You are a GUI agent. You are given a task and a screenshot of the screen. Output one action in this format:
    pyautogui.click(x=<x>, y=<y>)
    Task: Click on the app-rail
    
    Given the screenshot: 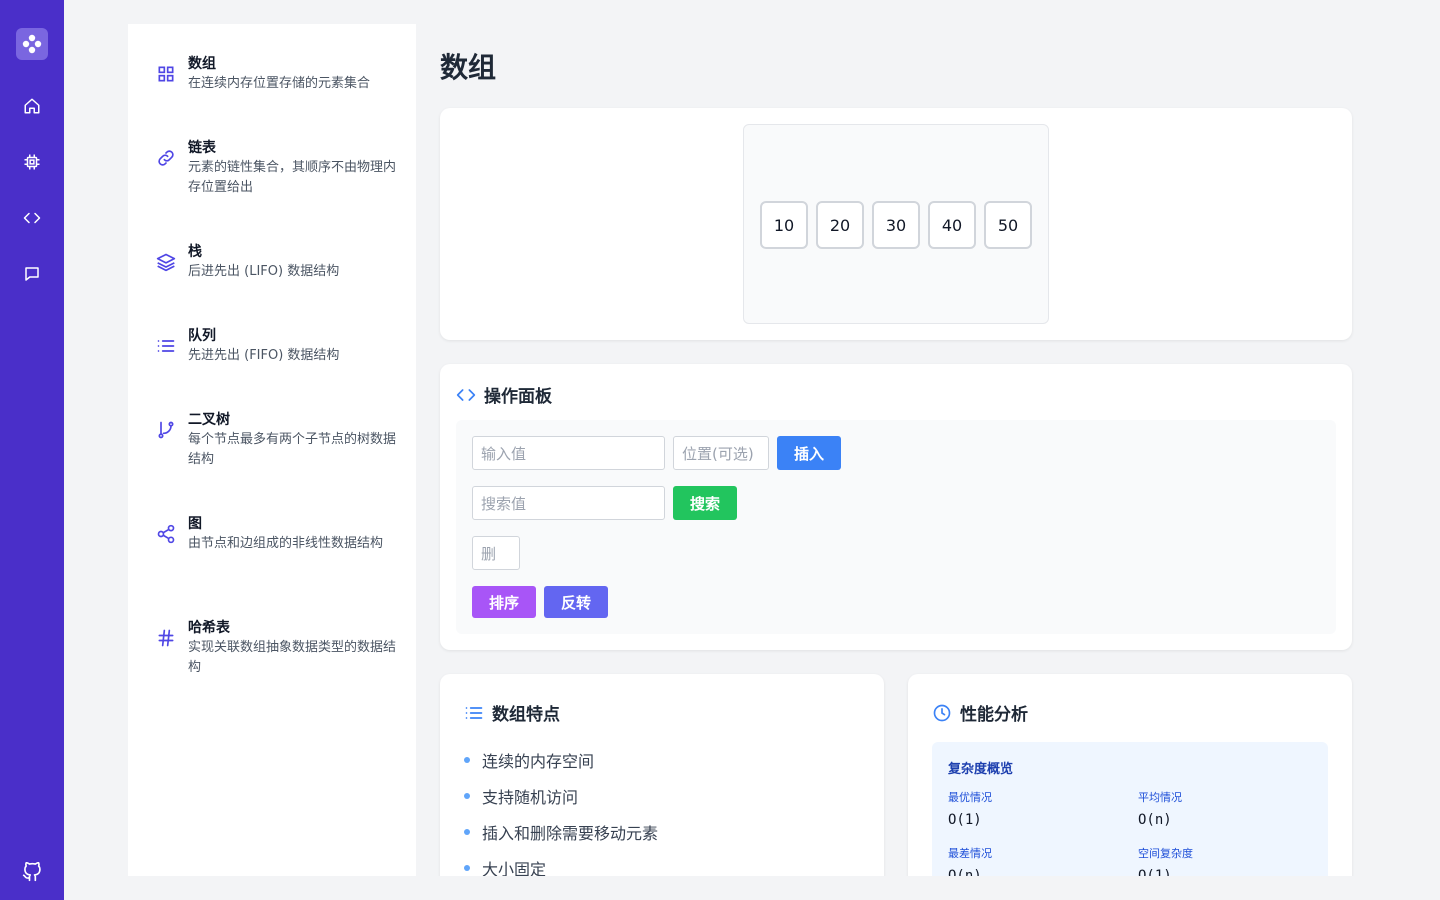 What is the action you would take?
    pyautogui.click(x=32, y=450)
    